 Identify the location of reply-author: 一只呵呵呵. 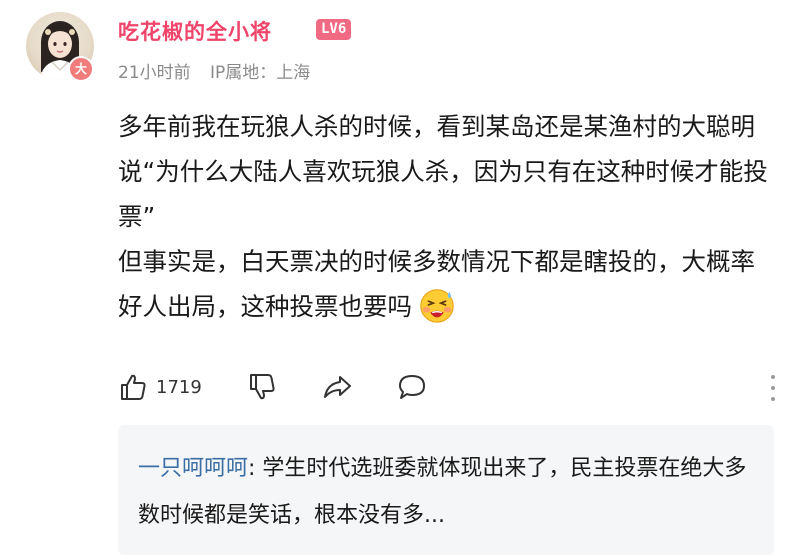
(193, 468).